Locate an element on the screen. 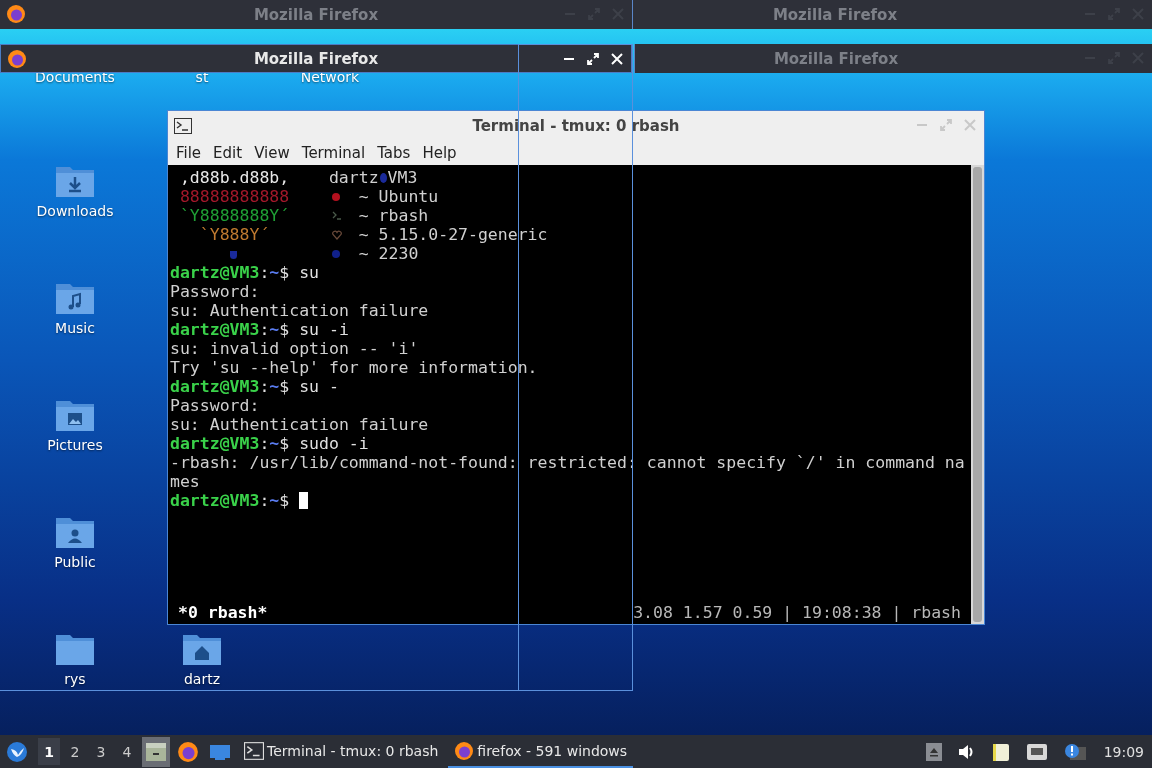  menu-item: Tabs is located at coordinates (394, 152).